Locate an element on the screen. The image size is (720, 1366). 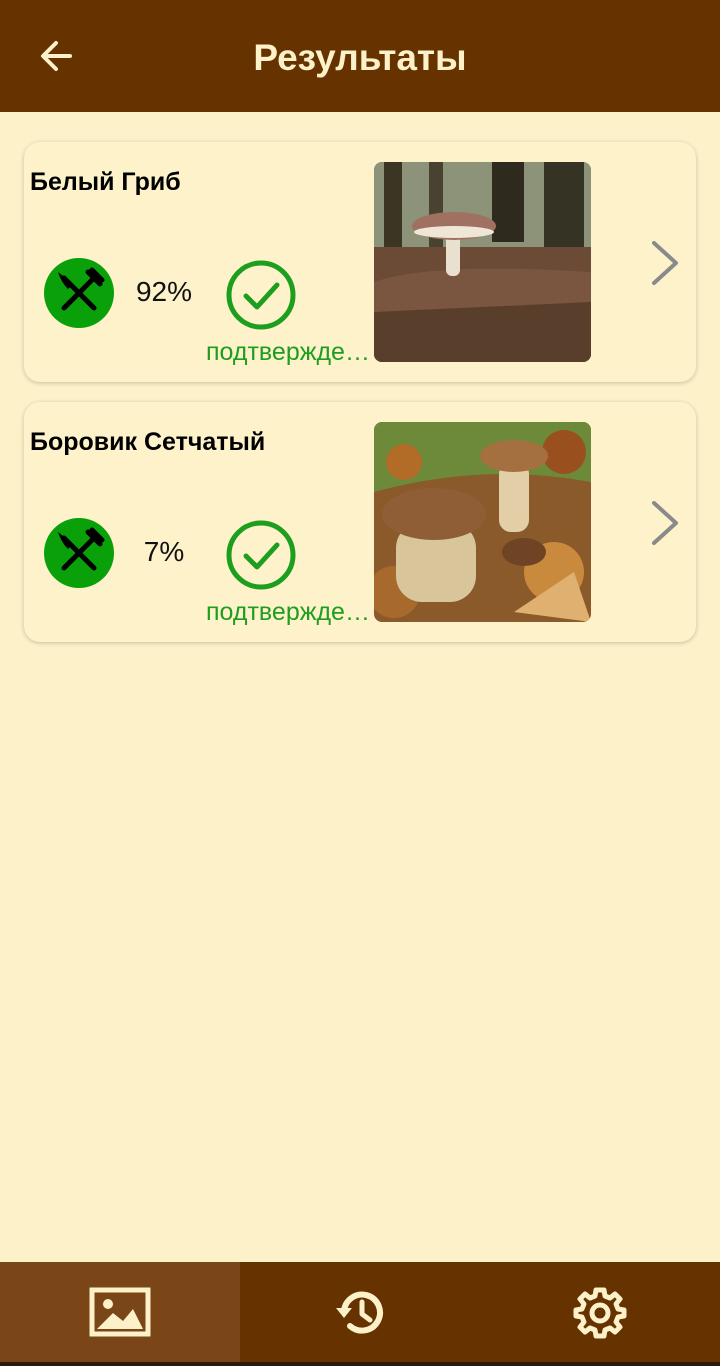
settings-gear-icon is located at coordinates (600, 1313).